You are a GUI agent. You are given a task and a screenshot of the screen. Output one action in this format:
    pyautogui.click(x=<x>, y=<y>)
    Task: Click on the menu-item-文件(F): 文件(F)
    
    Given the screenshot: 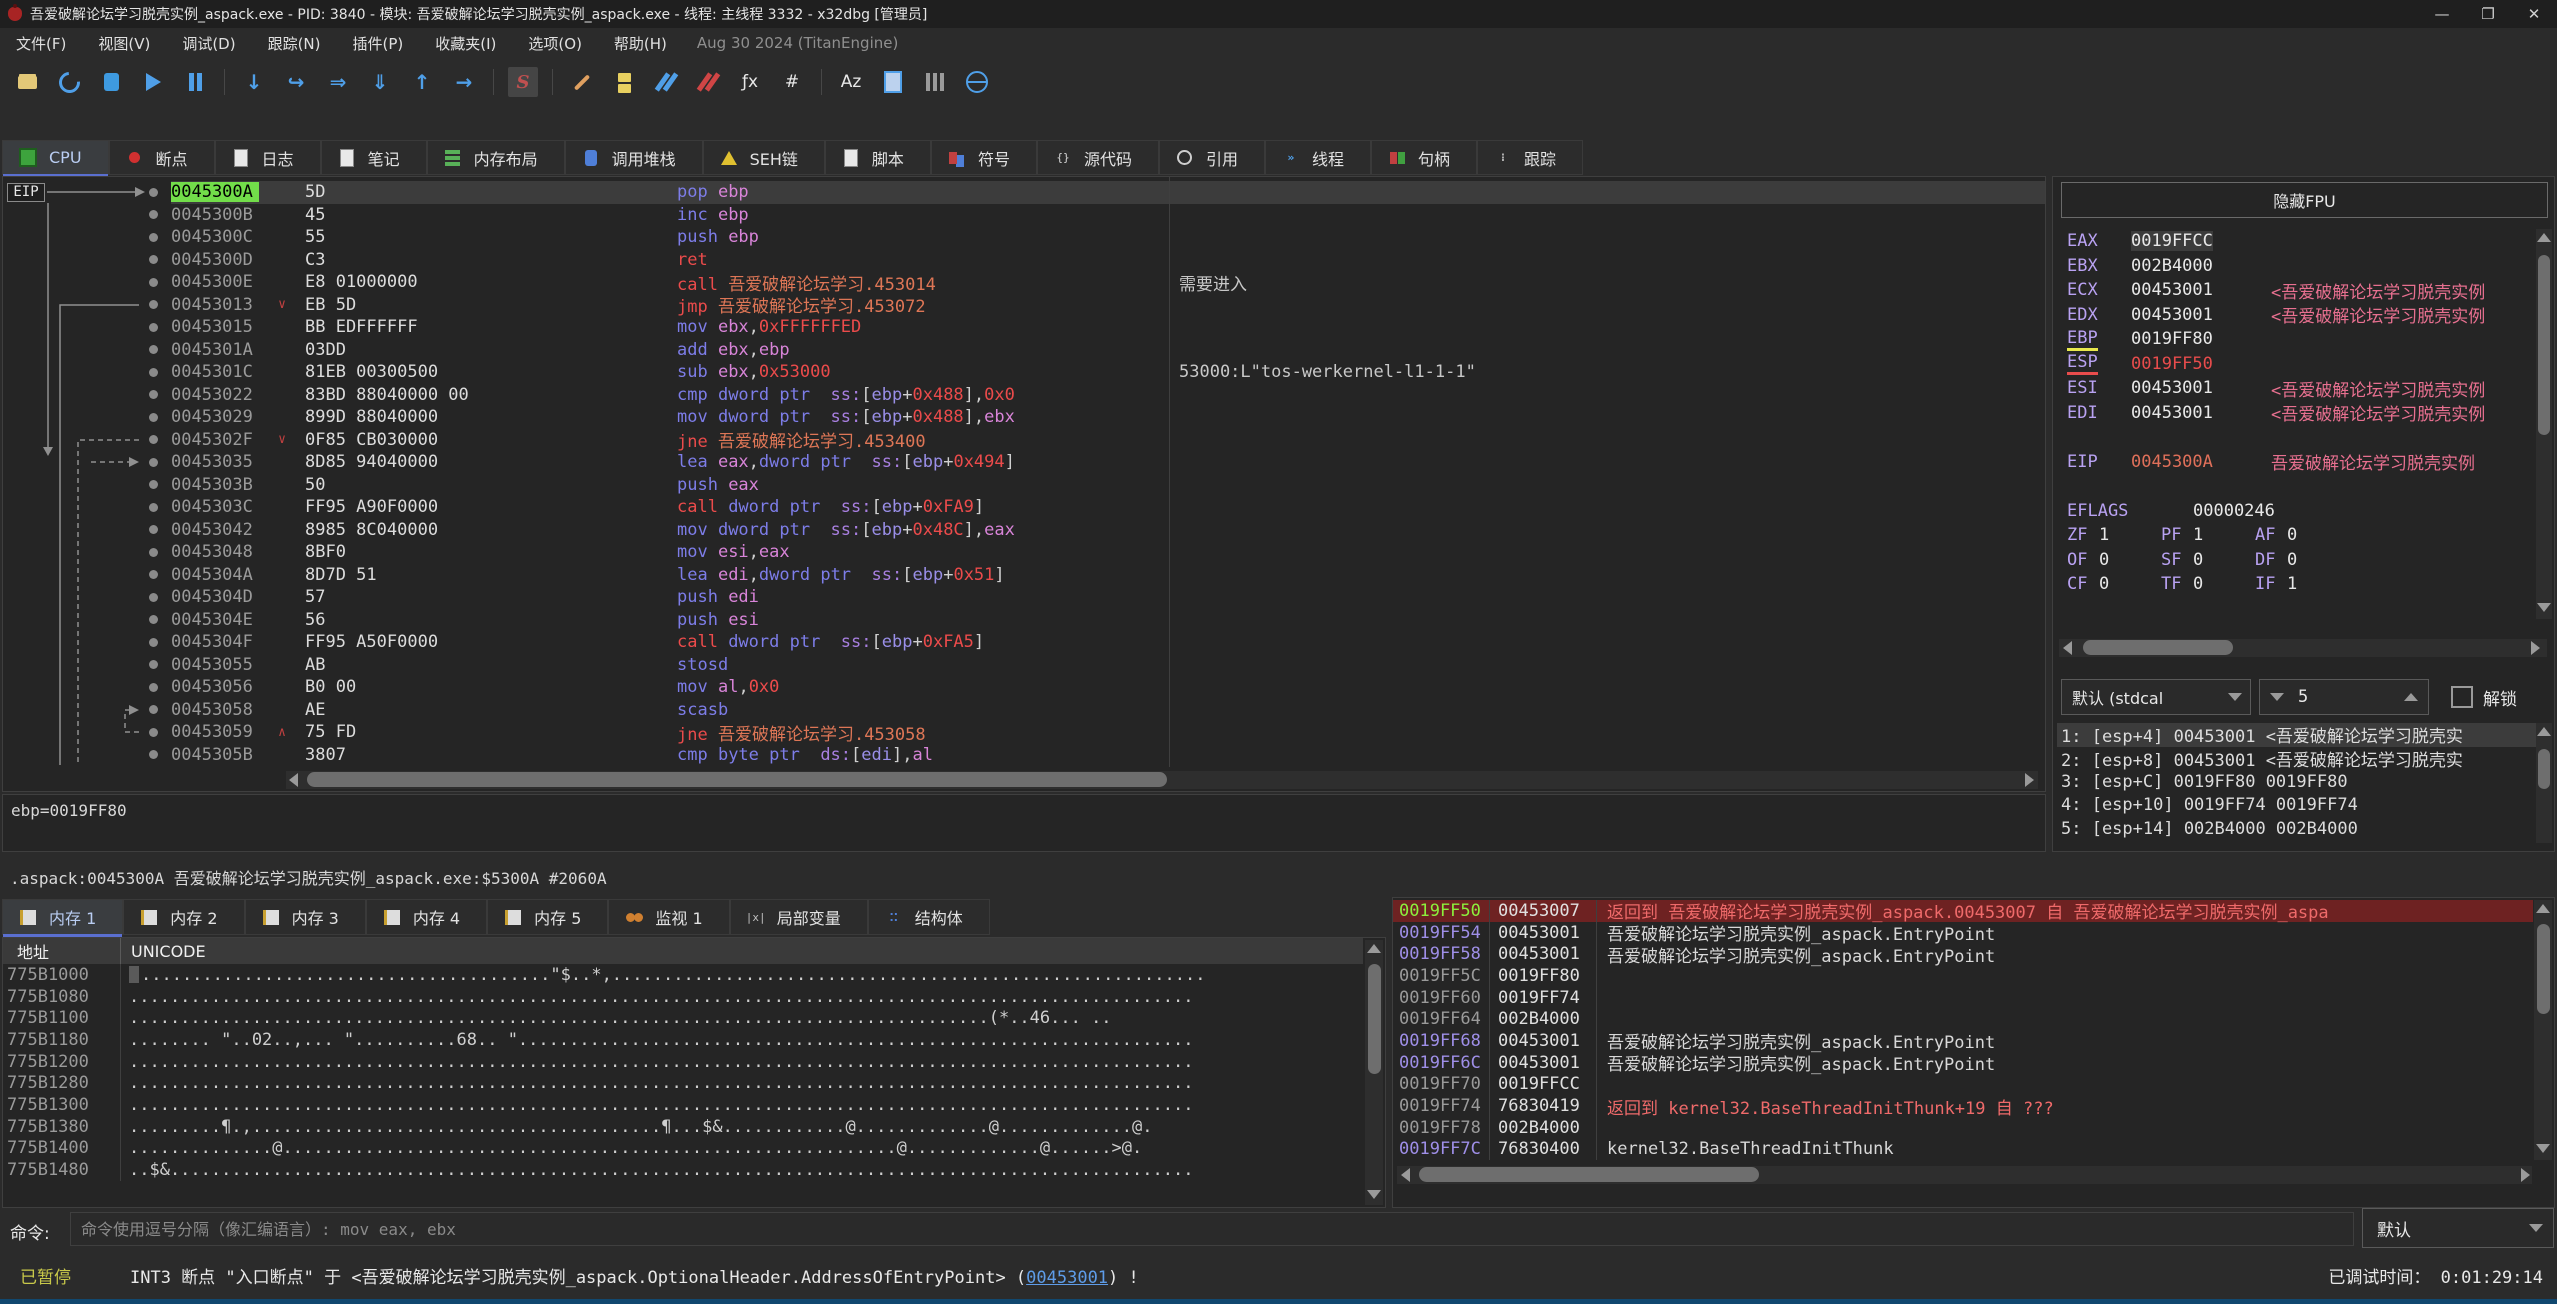 What is the action you would take?
    pyautogui.click(x=41, y=44)
    